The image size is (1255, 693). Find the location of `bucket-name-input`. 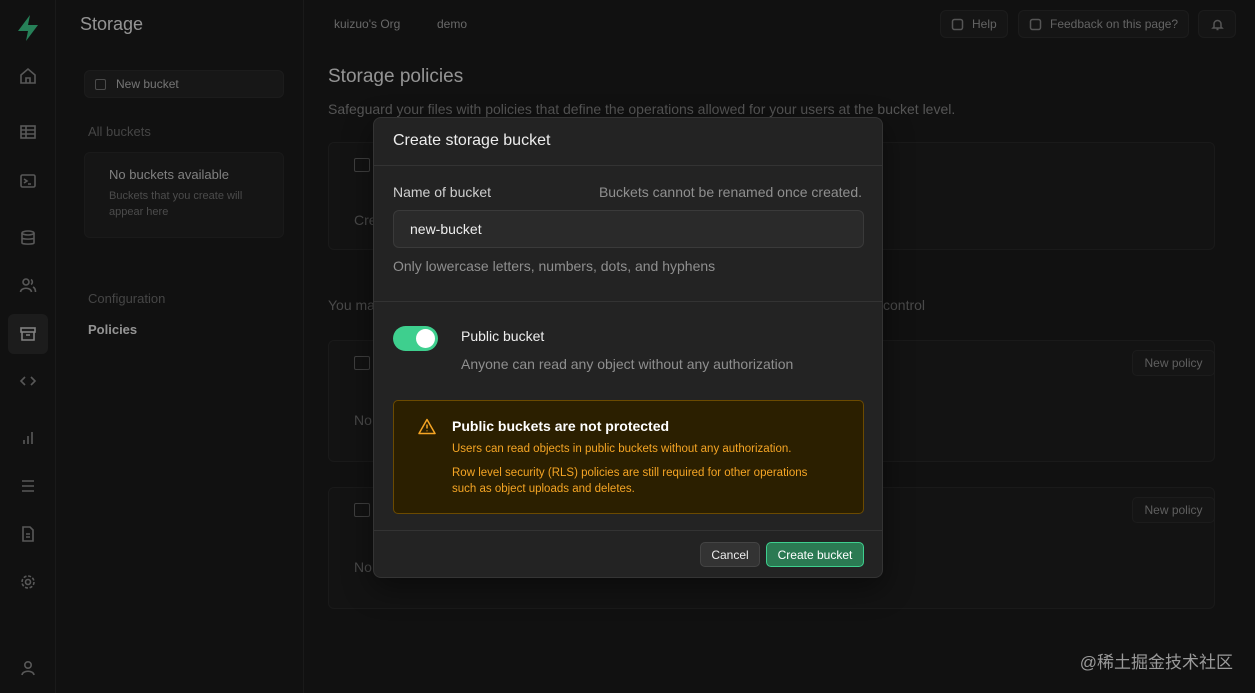

bucket-name-input is located at coordinates (628, 229).